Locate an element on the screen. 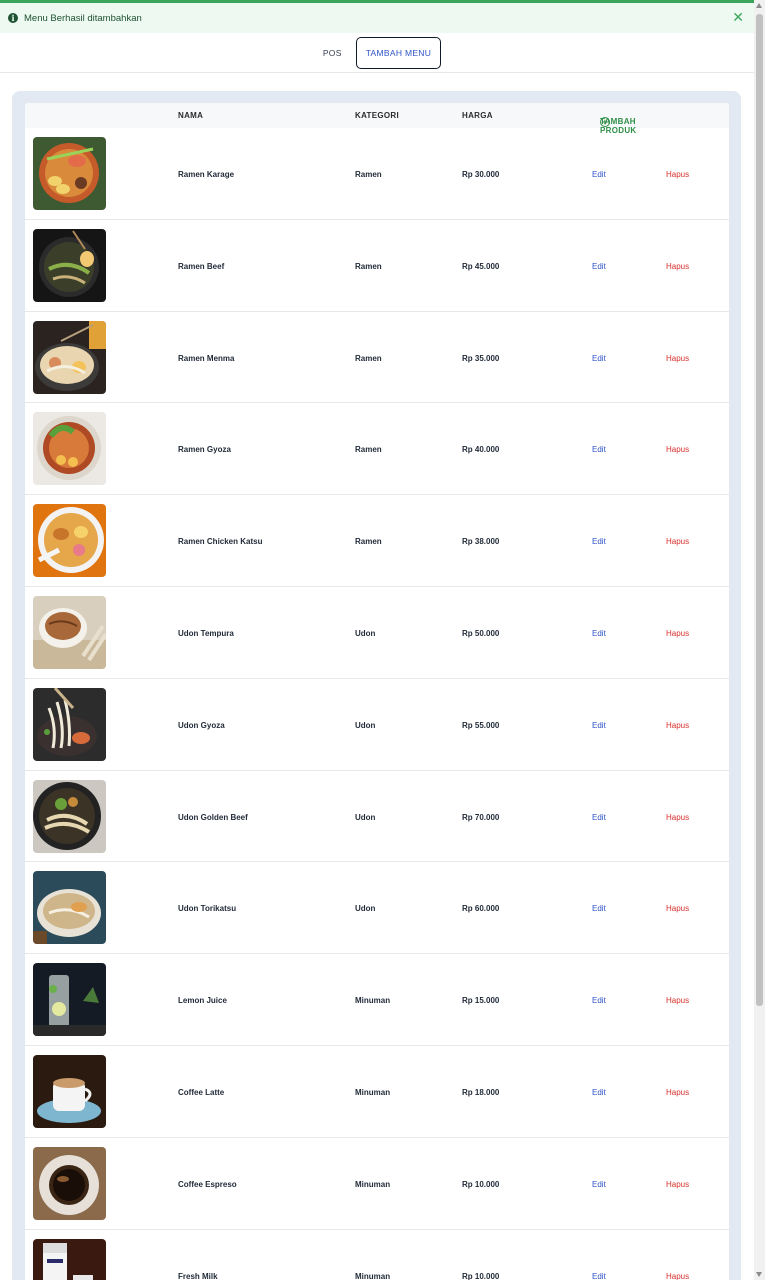 The image size is (765, 1280). product-price: Rp 40.000 is located at coordinates (481, 450).